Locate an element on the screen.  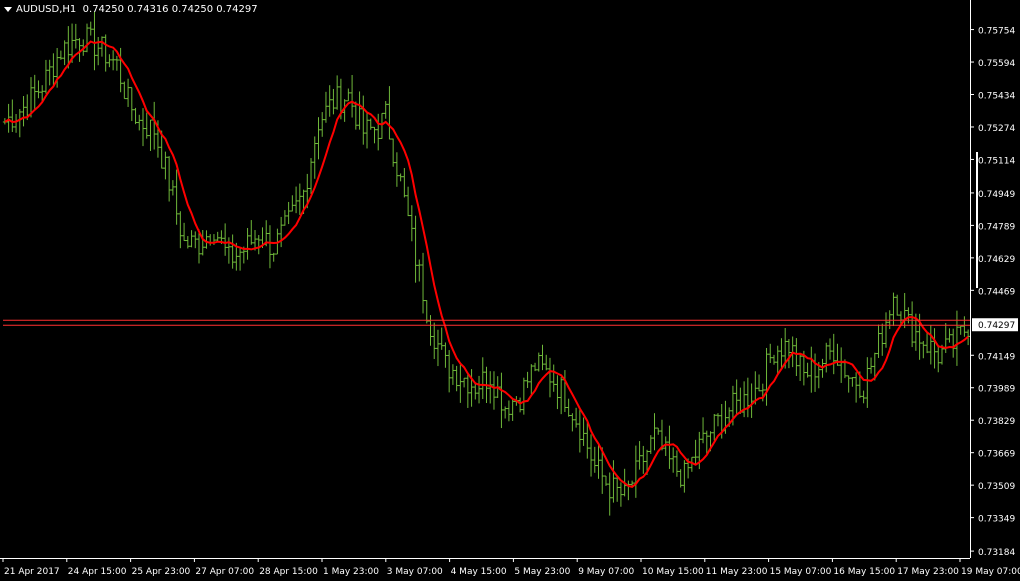
price-tick-label: 0.75434 is located at coordinates (996, 97).